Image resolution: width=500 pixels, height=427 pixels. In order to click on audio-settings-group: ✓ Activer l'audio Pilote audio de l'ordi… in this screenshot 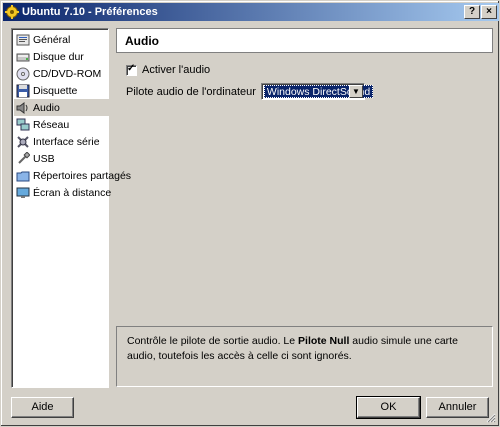, I will do `click(304, 83)`.